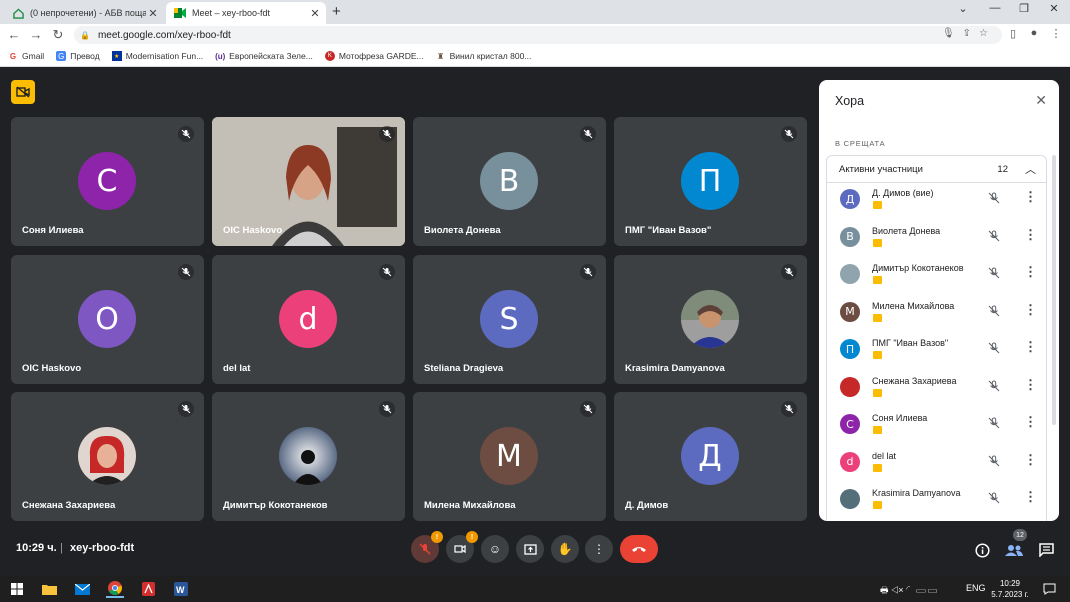  Describe the element at coordinates (1024, 8) in the screenshot. I see `restore-button: ❐` at that location.